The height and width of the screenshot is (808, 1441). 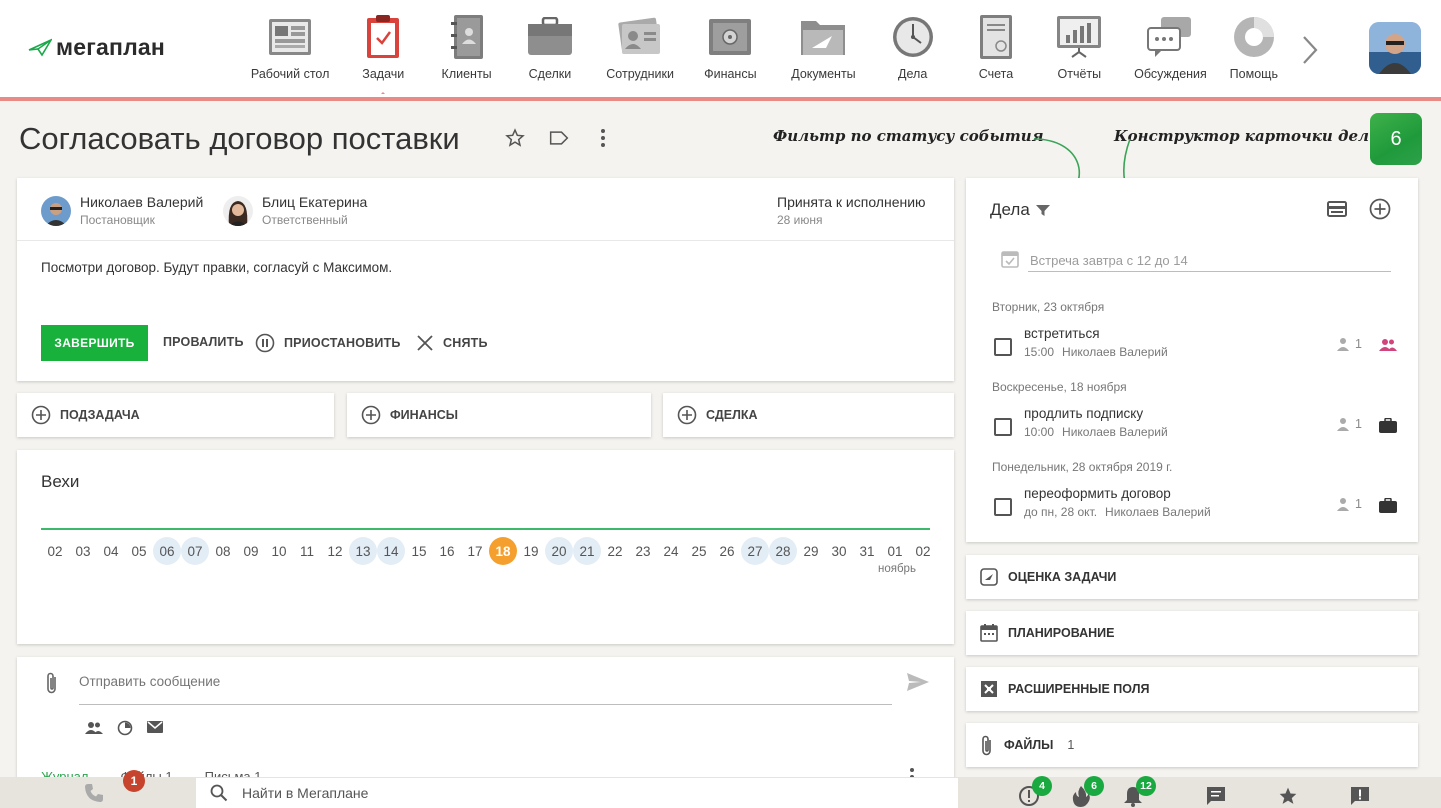 What do you see at coordinates (94, 728) in the screenshot?
I see `participants-icon` at bounding box center [94, 728].